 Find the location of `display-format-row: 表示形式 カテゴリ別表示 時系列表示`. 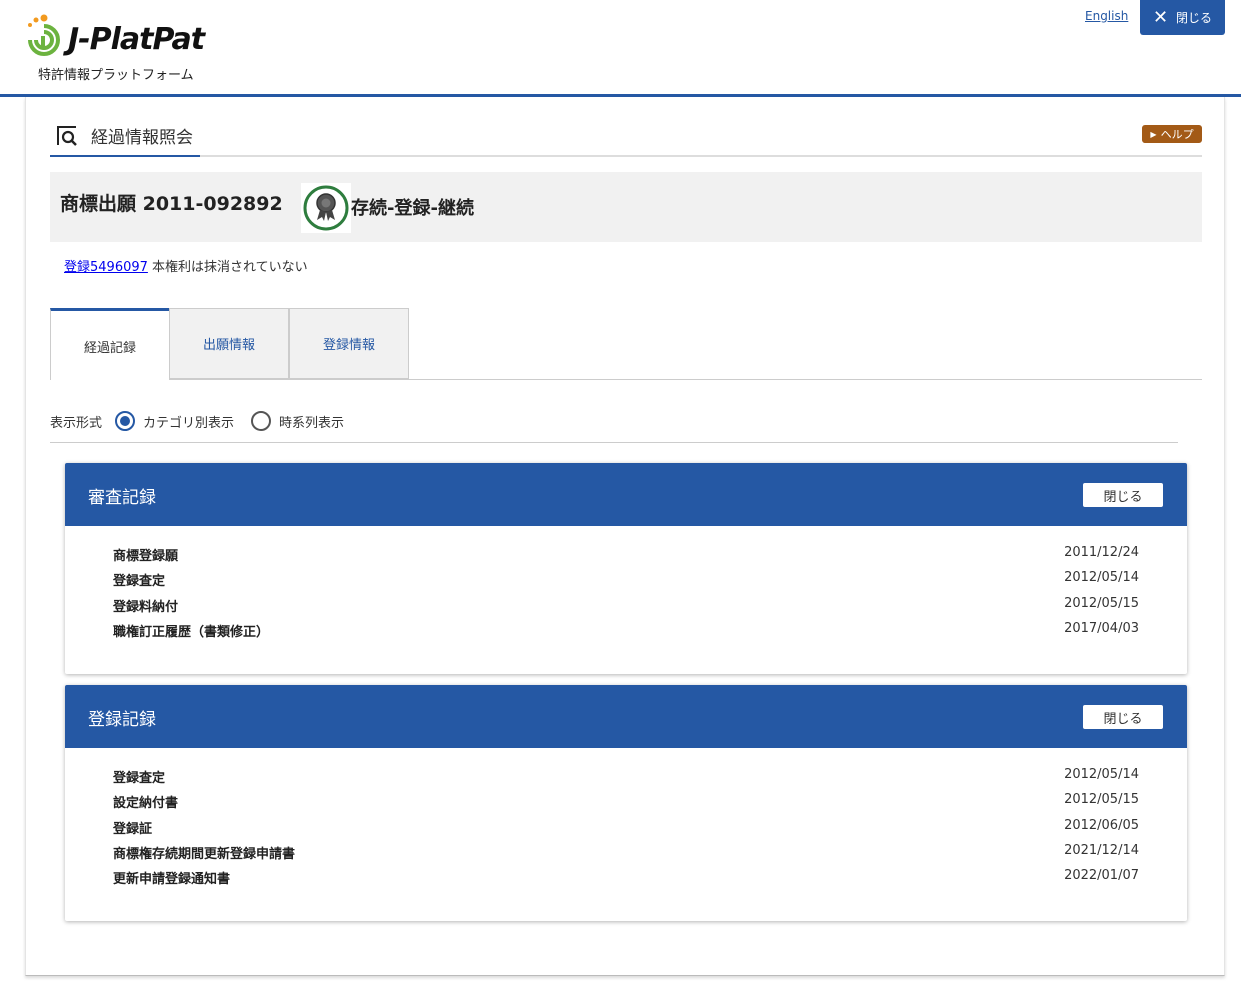

display-format-row: 表示形式 カテゴリ別表示 時系列表示 is located at coordinates (614, 426).